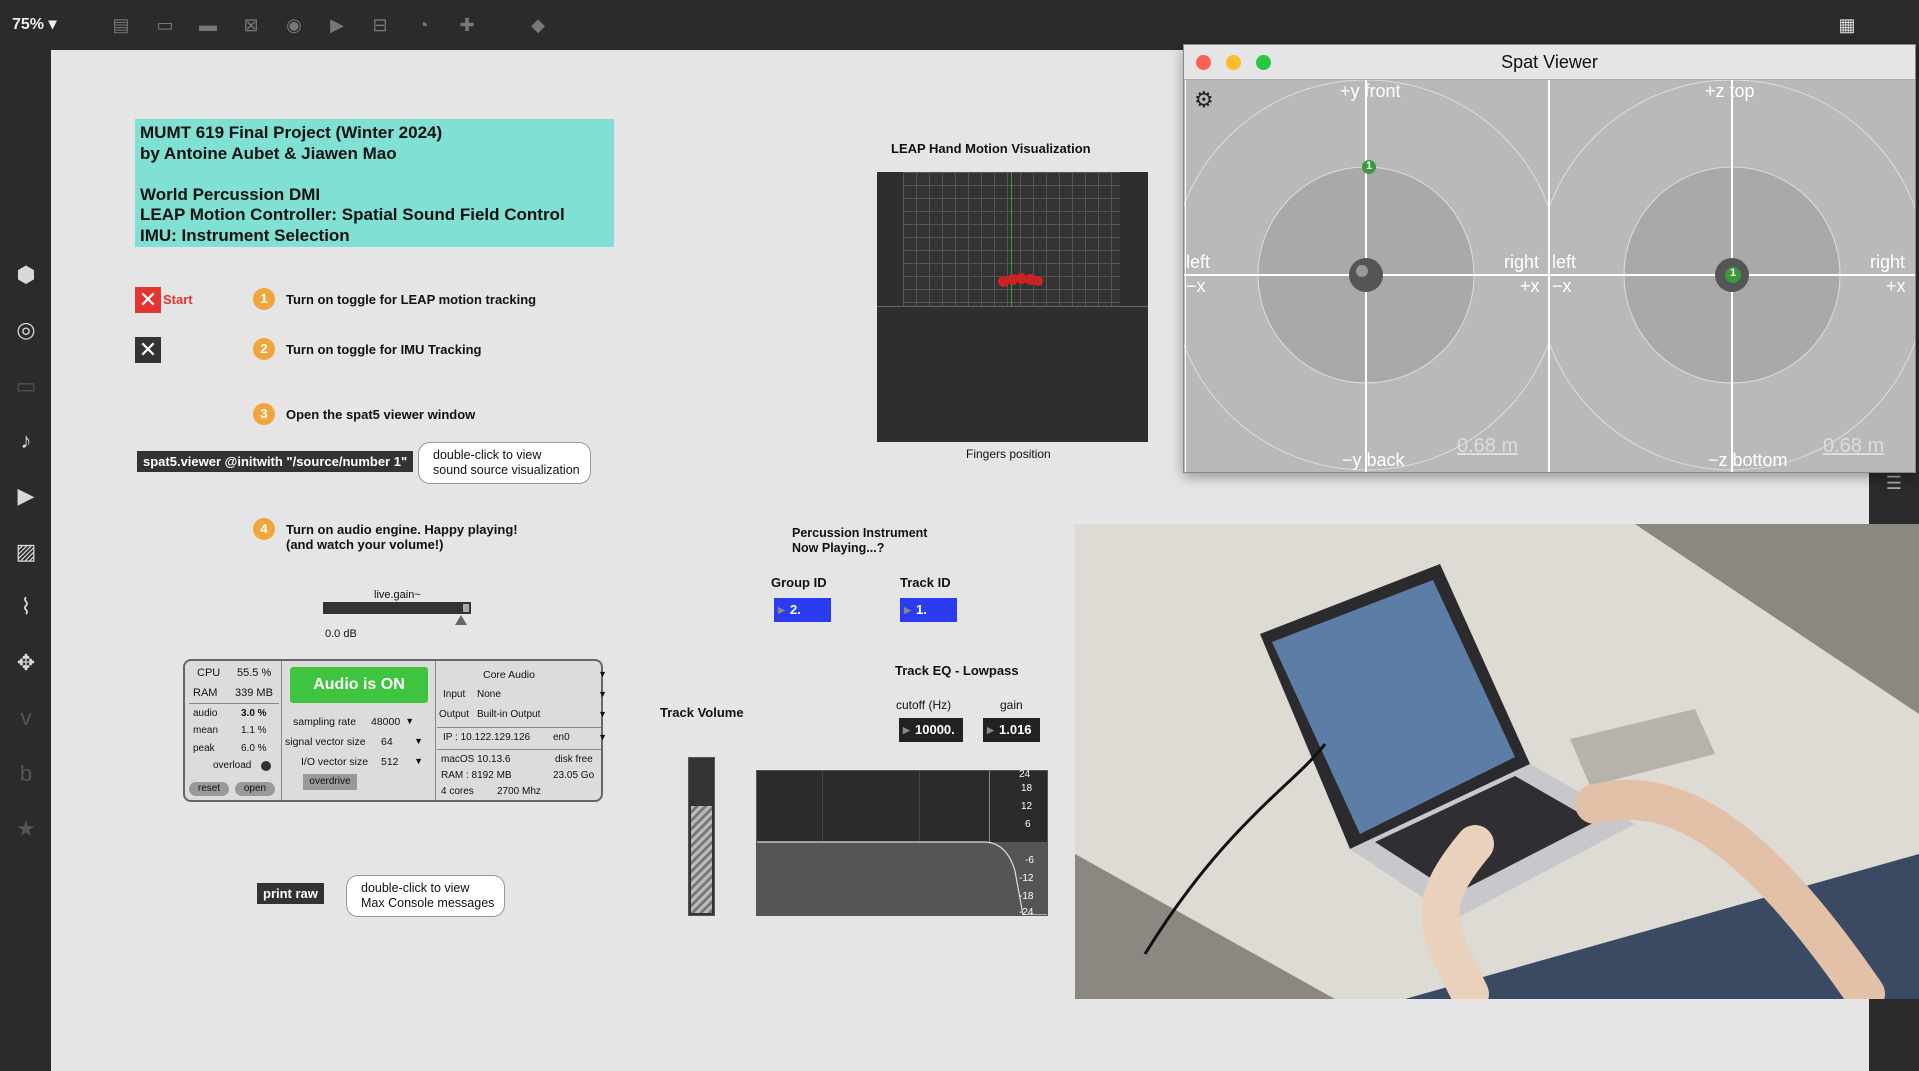  Describe the element at coordinates (1730, 91) in the screenshot. I see `top-label: +z top` at that location.